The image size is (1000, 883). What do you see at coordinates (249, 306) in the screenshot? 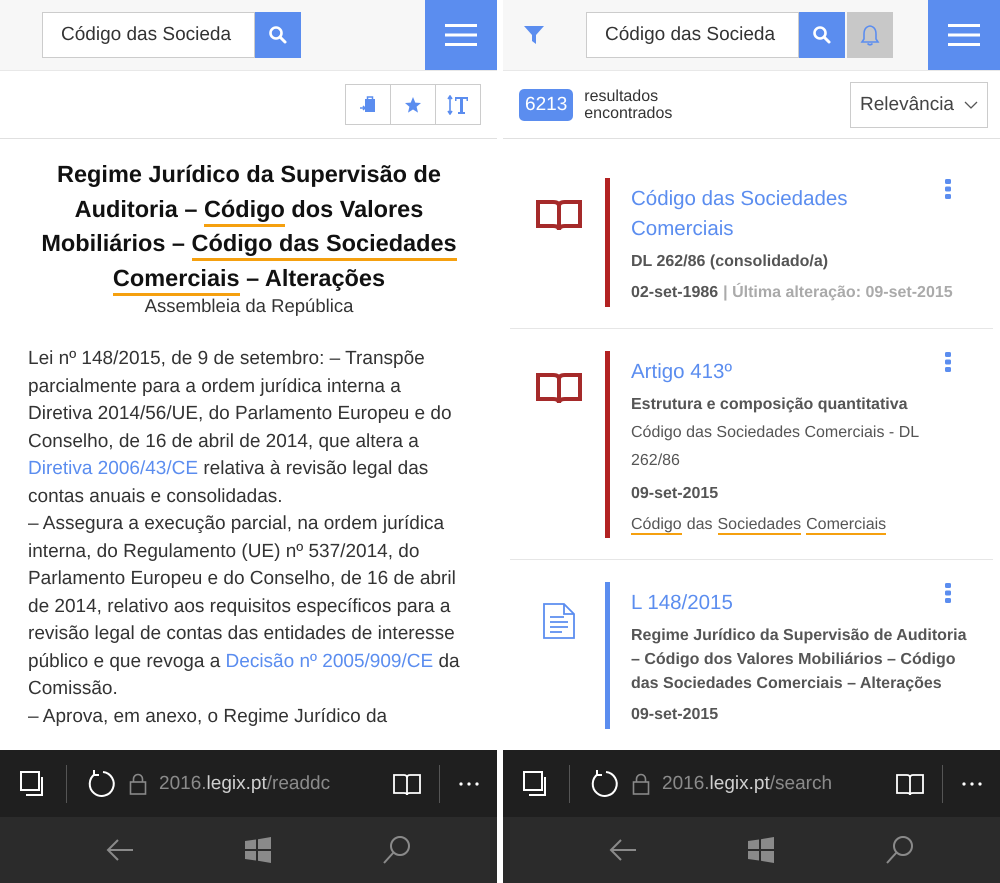
I see `document-author: Assembleia da República` at bounding box center [249, 306].